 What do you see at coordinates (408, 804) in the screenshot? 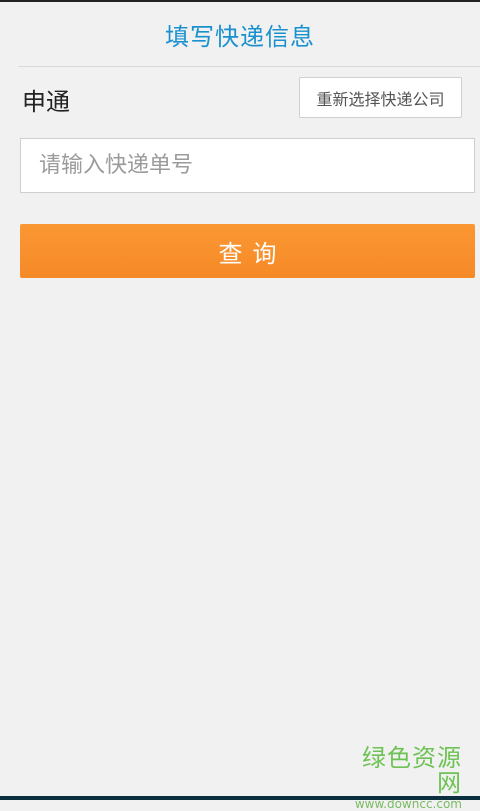
I see `watermark-sub-text: www.downcc.com` at bounding box center [408, 804].